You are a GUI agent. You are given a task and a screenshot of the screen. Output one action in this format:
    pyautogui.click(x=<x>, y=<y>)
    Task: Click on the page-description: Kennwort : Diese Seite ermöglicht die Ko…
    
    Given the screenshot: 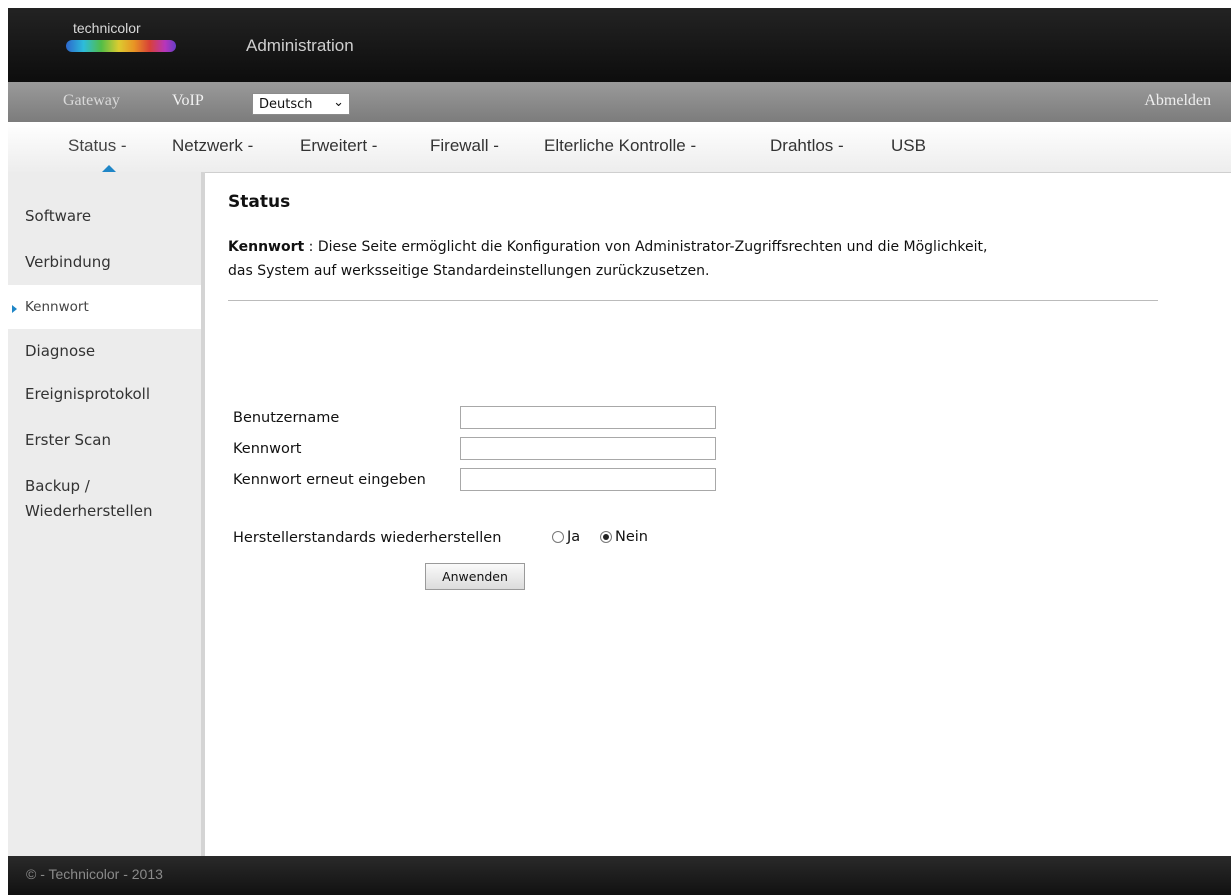 What is the action you would take?
    pyautogui.click(x=698, y=259)
    